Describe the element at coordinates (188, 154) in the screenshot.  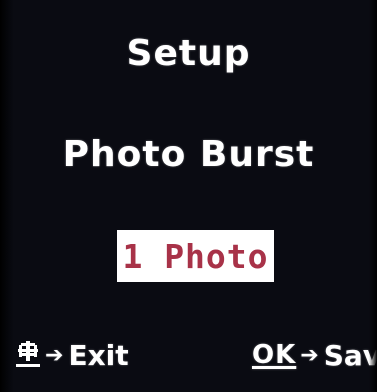
I see `setting-name: Photo Burst` at that location.